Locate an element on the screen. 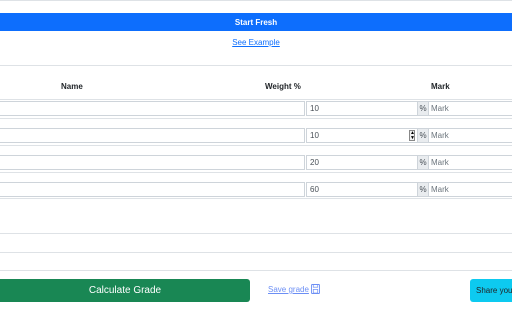 The width and height of the screenshot is (512, 320). weight-value: 10 is located at coordinates (314, 135).